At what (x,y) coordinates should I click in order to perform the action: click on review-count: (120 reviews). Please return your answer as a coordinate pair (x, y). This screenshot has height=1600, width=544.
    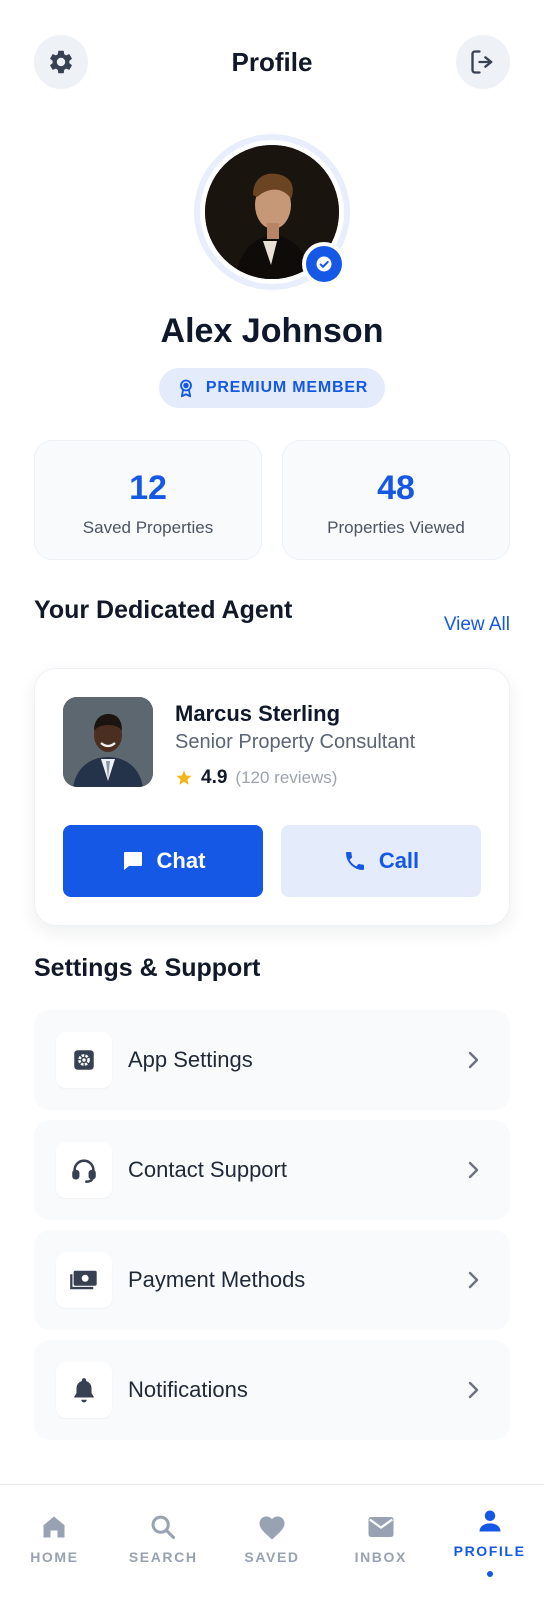
    Looking at the image, I should click on (286, 777).